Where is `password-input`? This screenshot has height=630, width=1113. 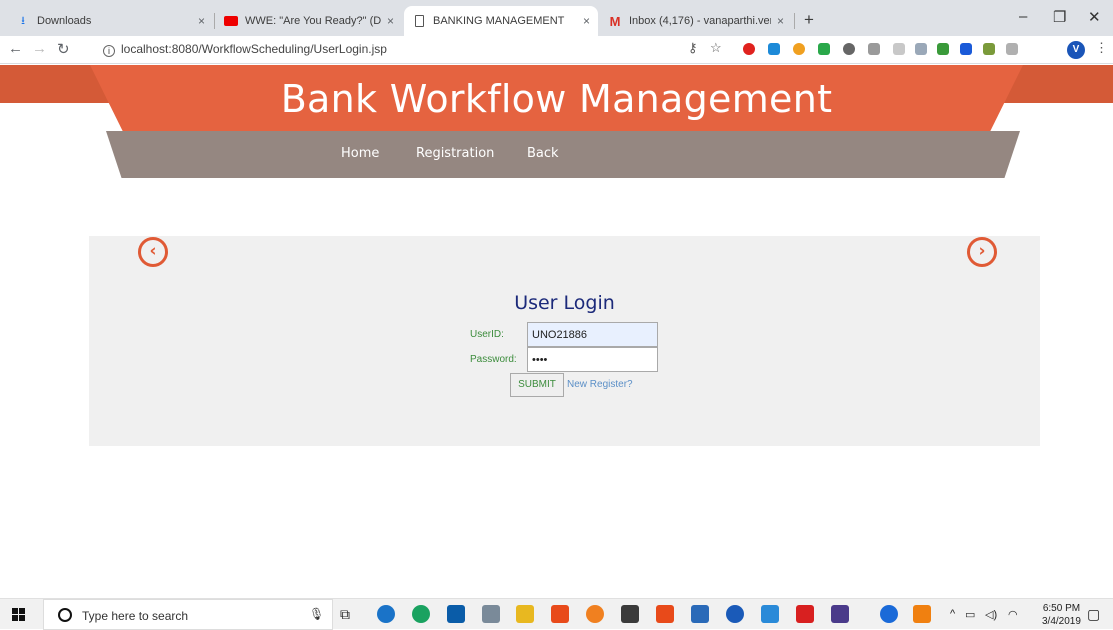 password-input is located at coordinates (592, 359).